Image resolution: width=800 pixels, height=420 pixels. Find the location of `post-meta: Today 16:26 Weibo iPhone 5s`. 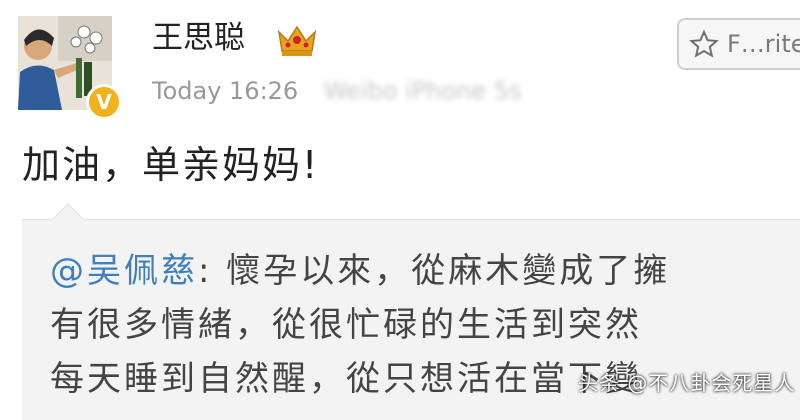

post-meta: Today 16:26 Weibo iPhone 5s is located at coordinates (337, 91).